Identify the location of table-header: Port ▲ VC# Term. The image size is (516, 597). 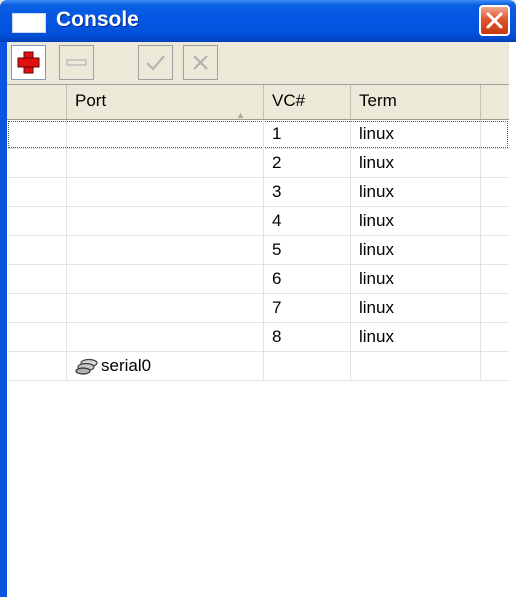
(258, 102).